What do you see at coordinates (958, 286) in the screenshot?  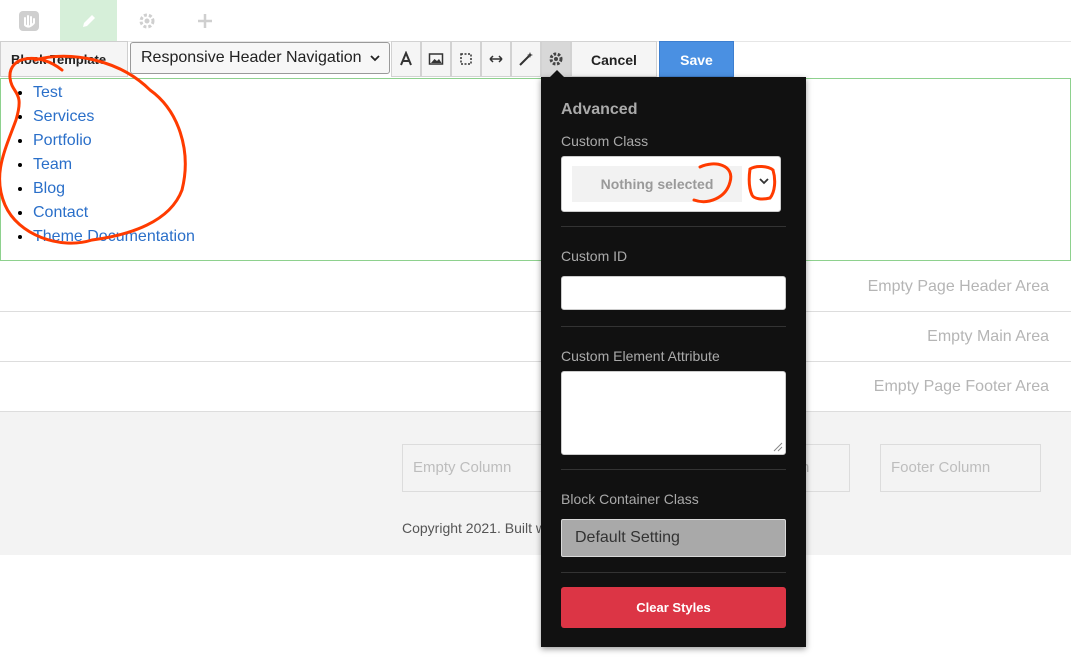 I see `area-label: Empty Page Header Area` at bounding box center [958, 286].